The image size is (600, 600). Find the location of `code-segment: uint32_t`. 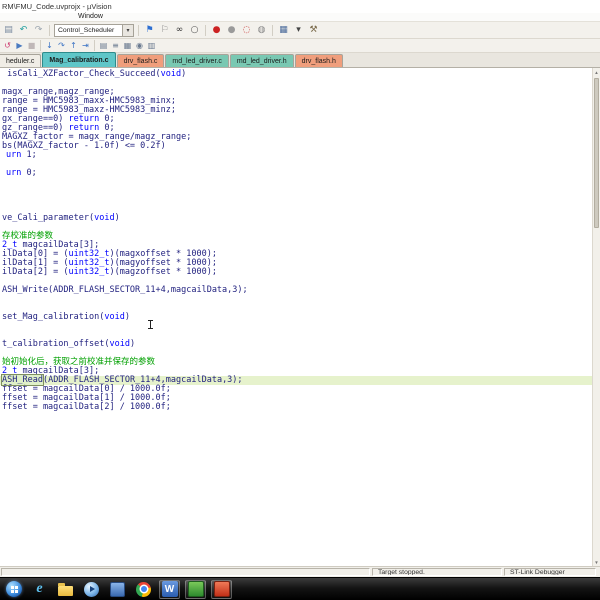

code-segment: uint32_t is located at coordinates (89, 272).